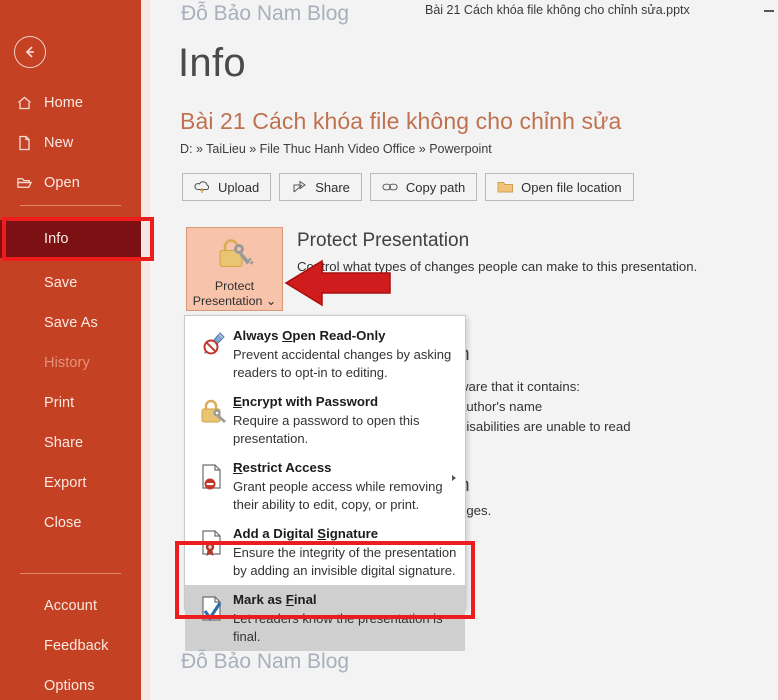  I want to click on pencil-blocked-icon, so click(213, 354).